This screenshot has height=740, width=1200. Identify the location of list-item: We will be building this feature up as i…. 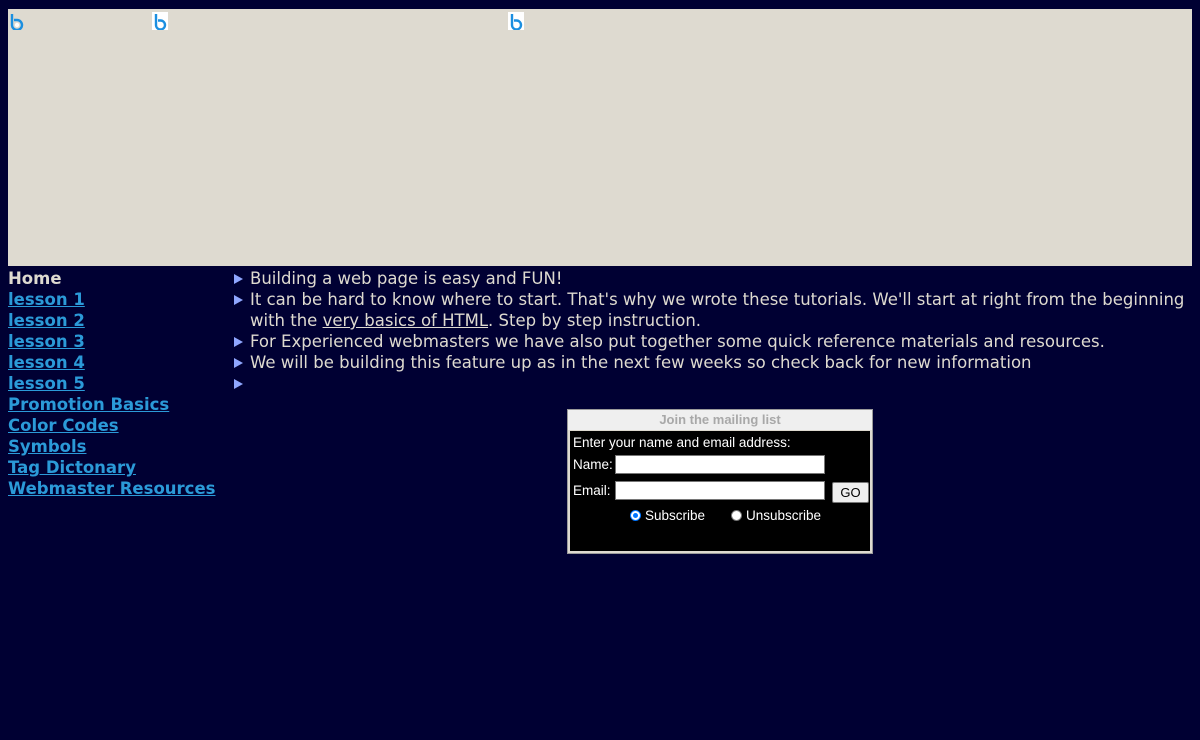
(712, 362).